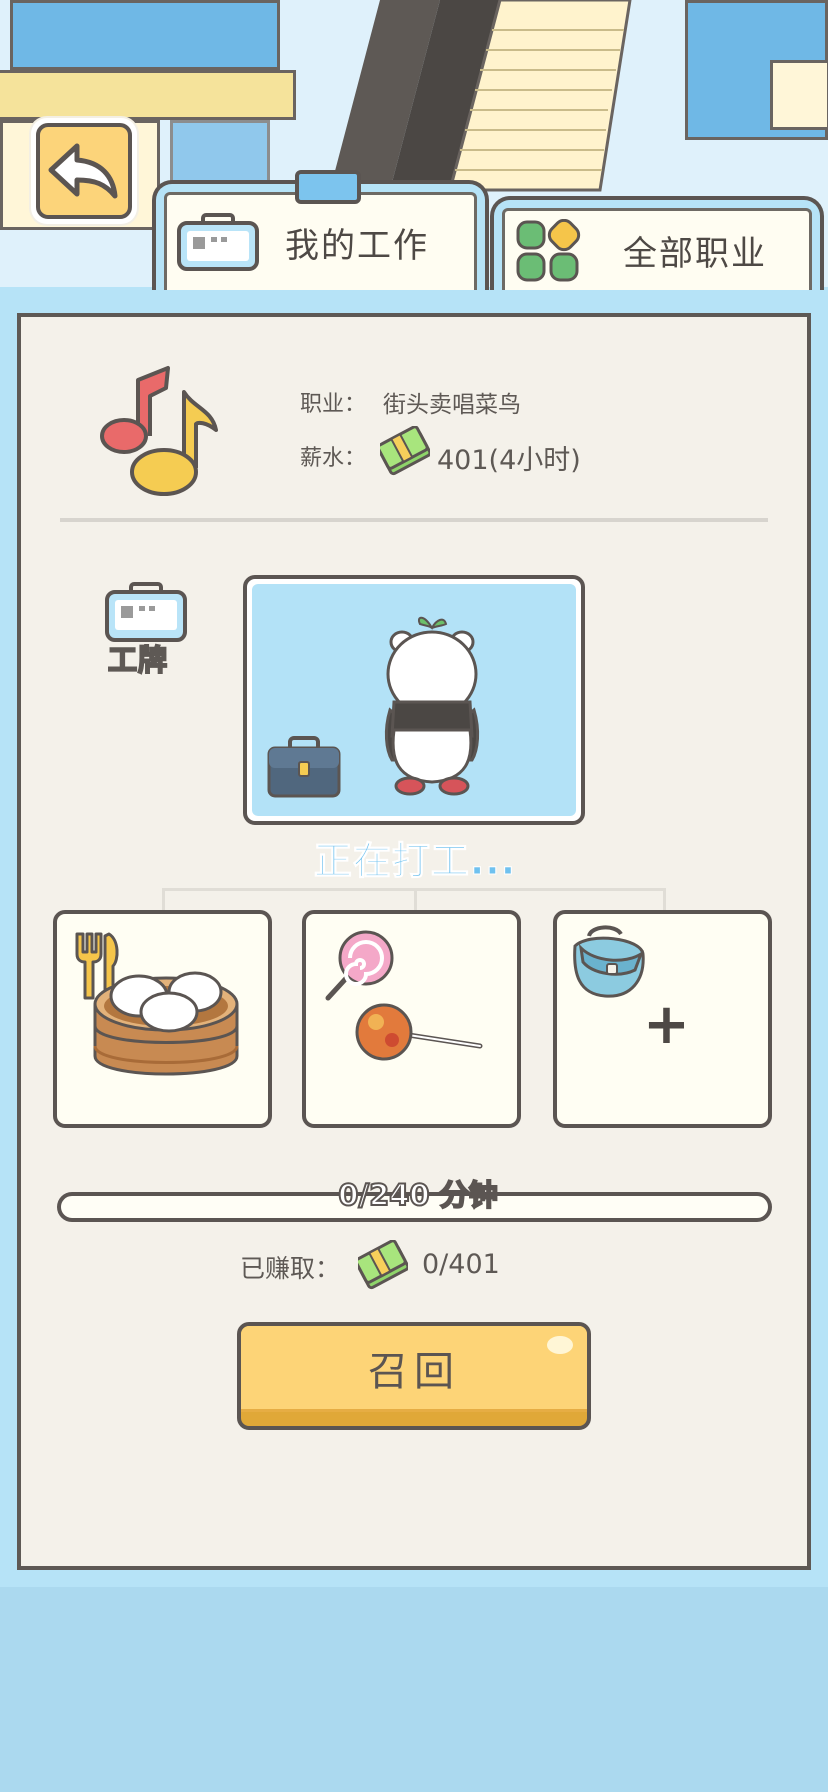  Describe the element at coordinates (333, 458) in the screenshot. I see `salary-label: 薪水：` at that location.